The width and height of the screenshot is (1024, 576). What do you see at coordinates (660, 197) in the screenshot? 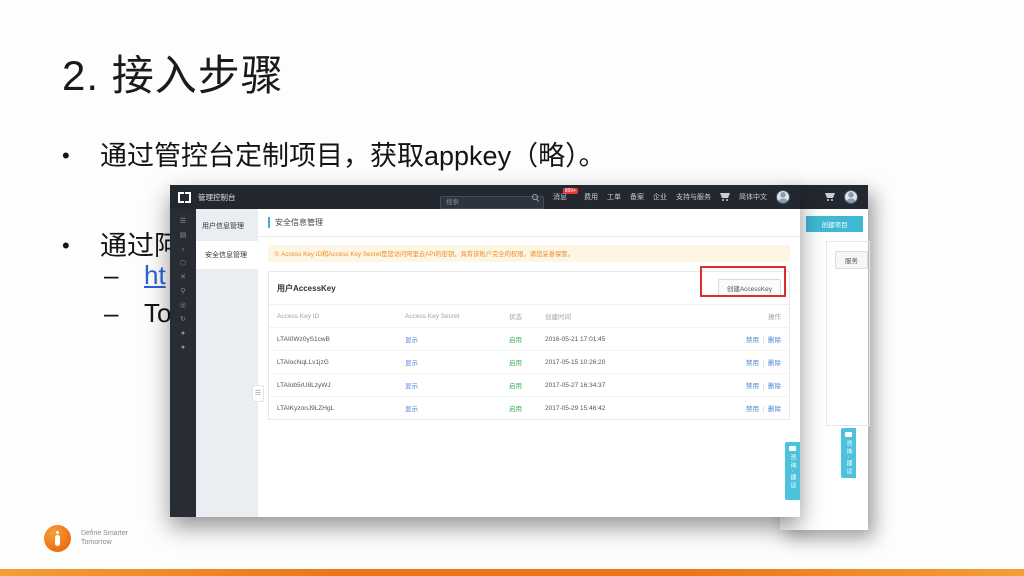
I see `nav-enterprise: 企业` at bounding box center [660, 197].